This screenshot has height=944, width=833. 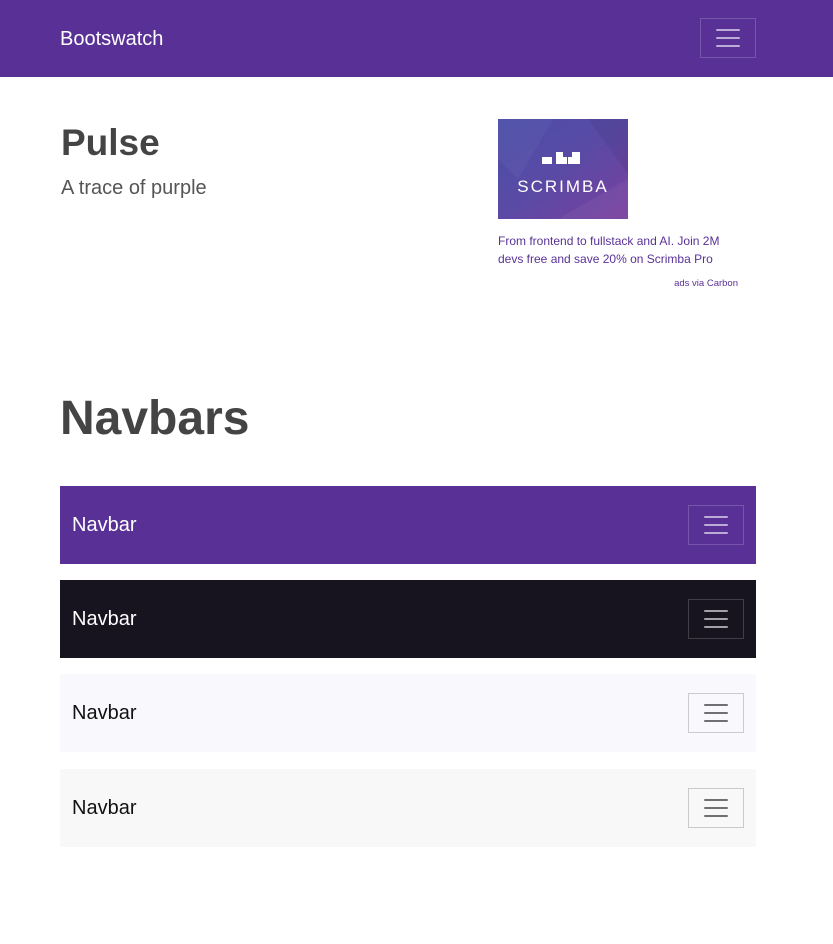 What do you see at coordinates (110, 142) in the screenshot?
I see `page-title: Pulse` at bounding box center [110, 142].